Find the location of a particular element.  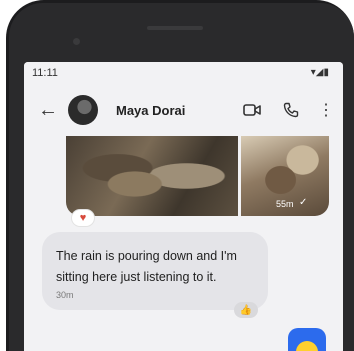

media-timestamp: 55m is located at coordinates (285, 204).